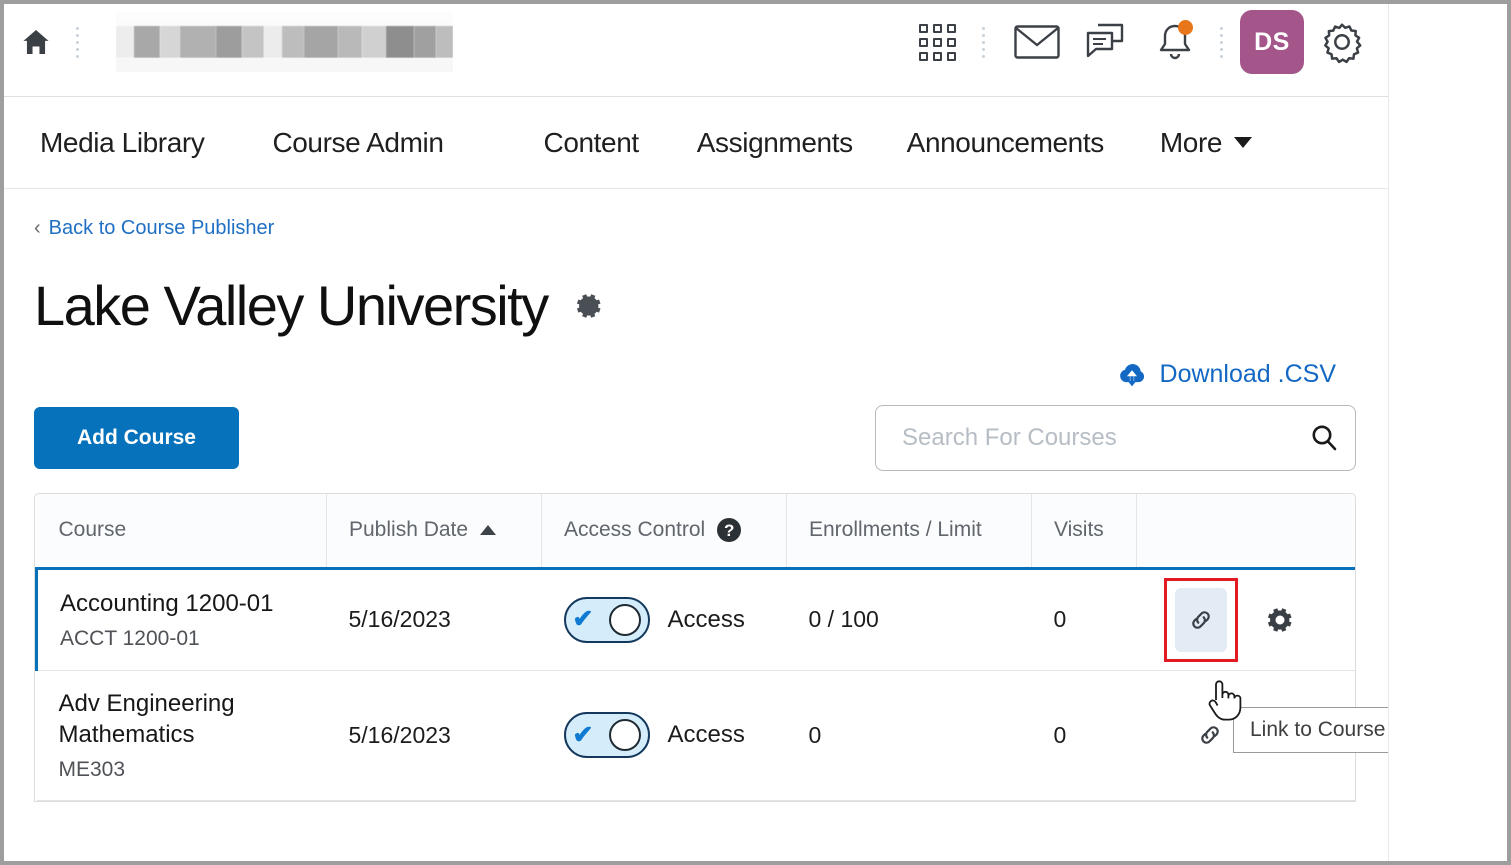  I want to click on column-header-enrollments-label: Enrollments / Limit, so click(895, 530).